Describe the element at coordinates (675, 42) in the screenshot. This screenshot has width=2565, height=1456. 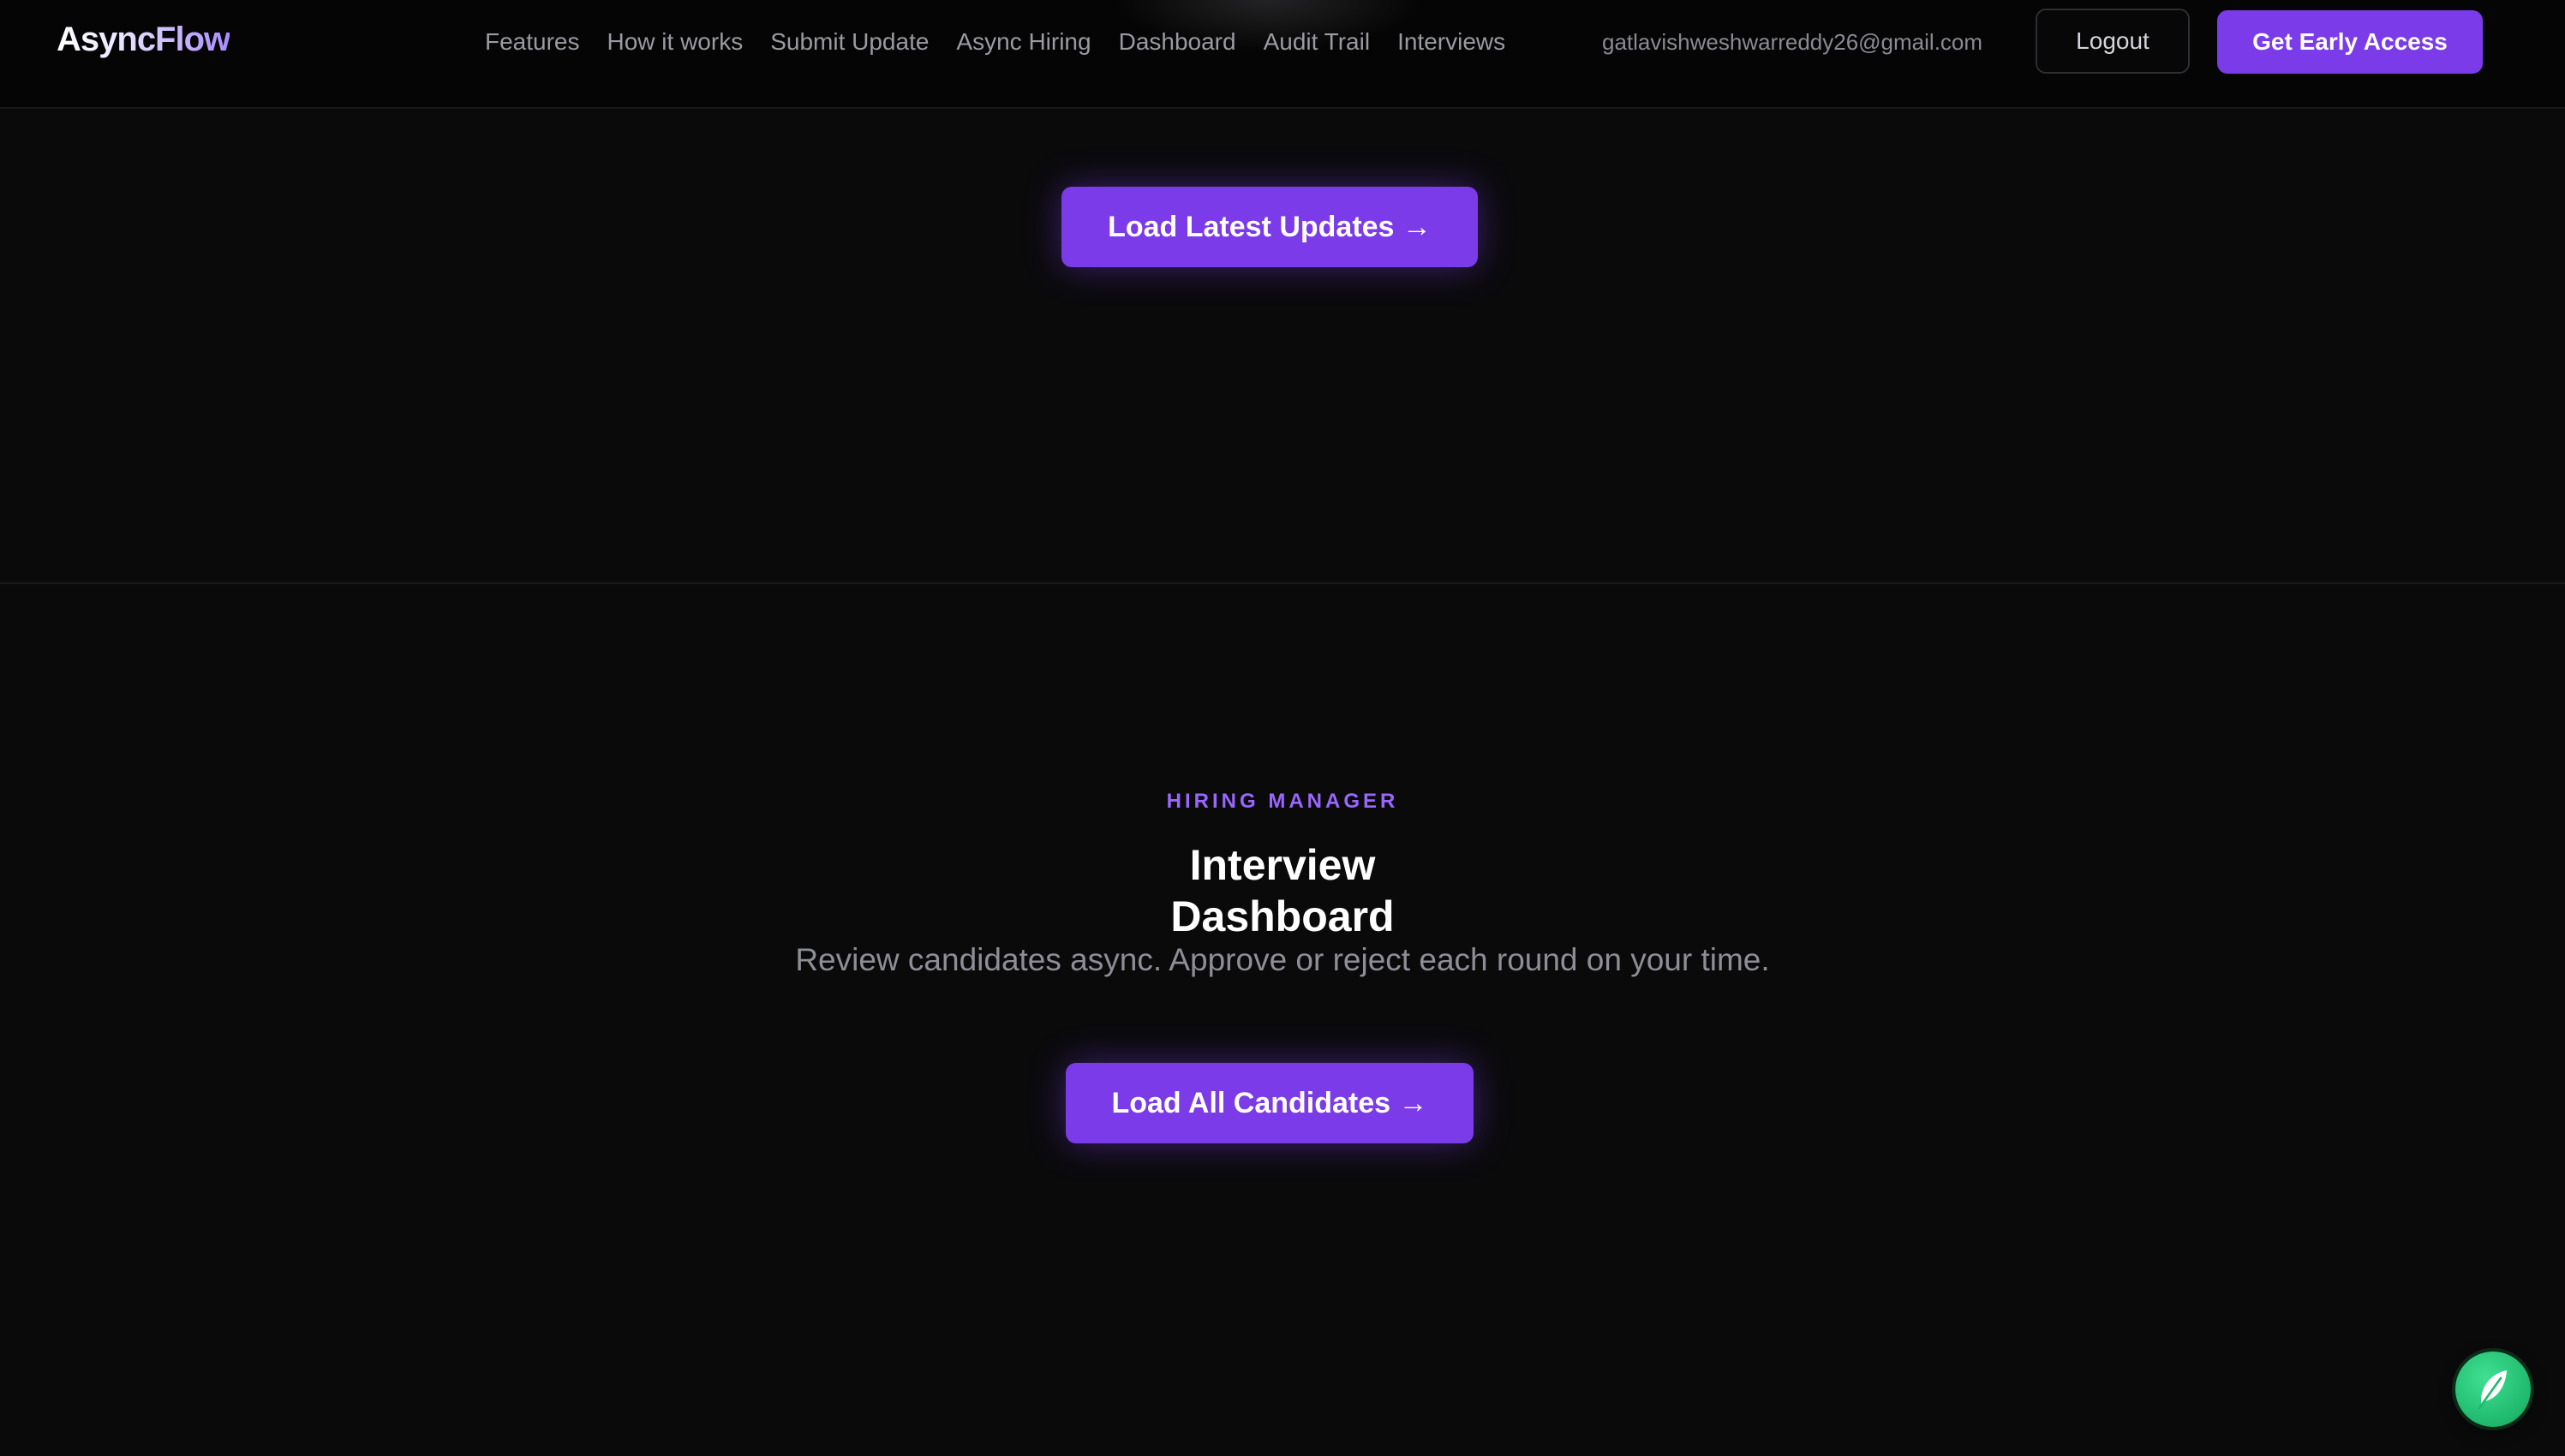
I see `nav-link-how-it-works: How it works` at that location.